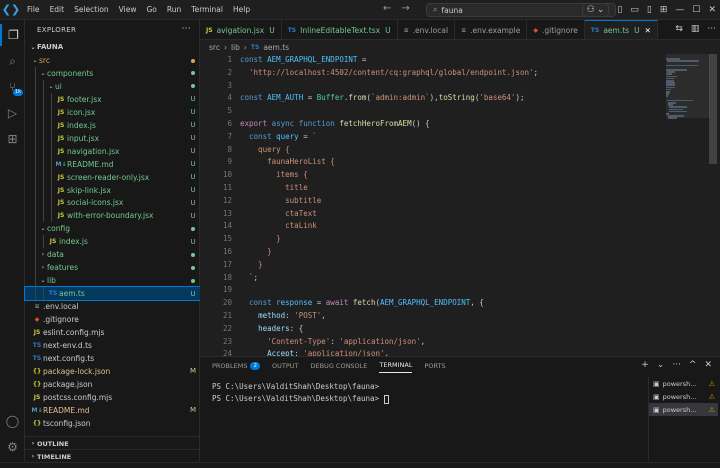  What do you see at coordinates (560, 30) in the screenshot?
I see `tab-label: .gitignore` at bounding box center [560, 30].